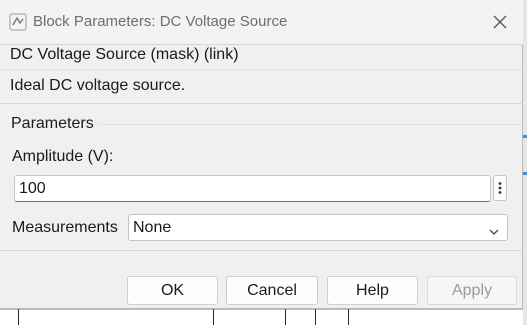 This screenshot has height=325, width=527. I want to click on measurements-selected-value: None, so click(152, 227).